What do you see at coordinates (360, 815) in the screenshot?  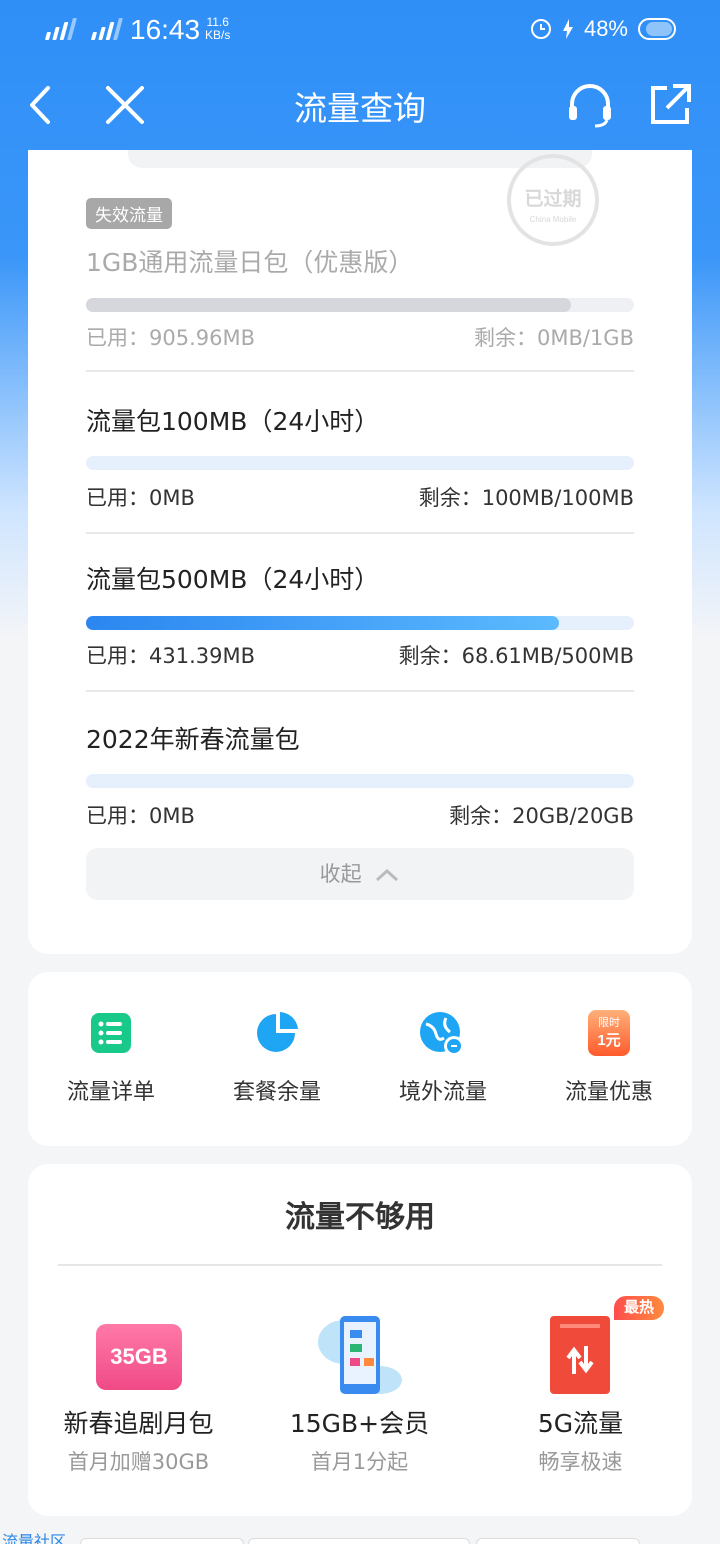 I see `usage-row: 已用：0MB 剩余：20GB/20GB` at bounding box center [360, 815].